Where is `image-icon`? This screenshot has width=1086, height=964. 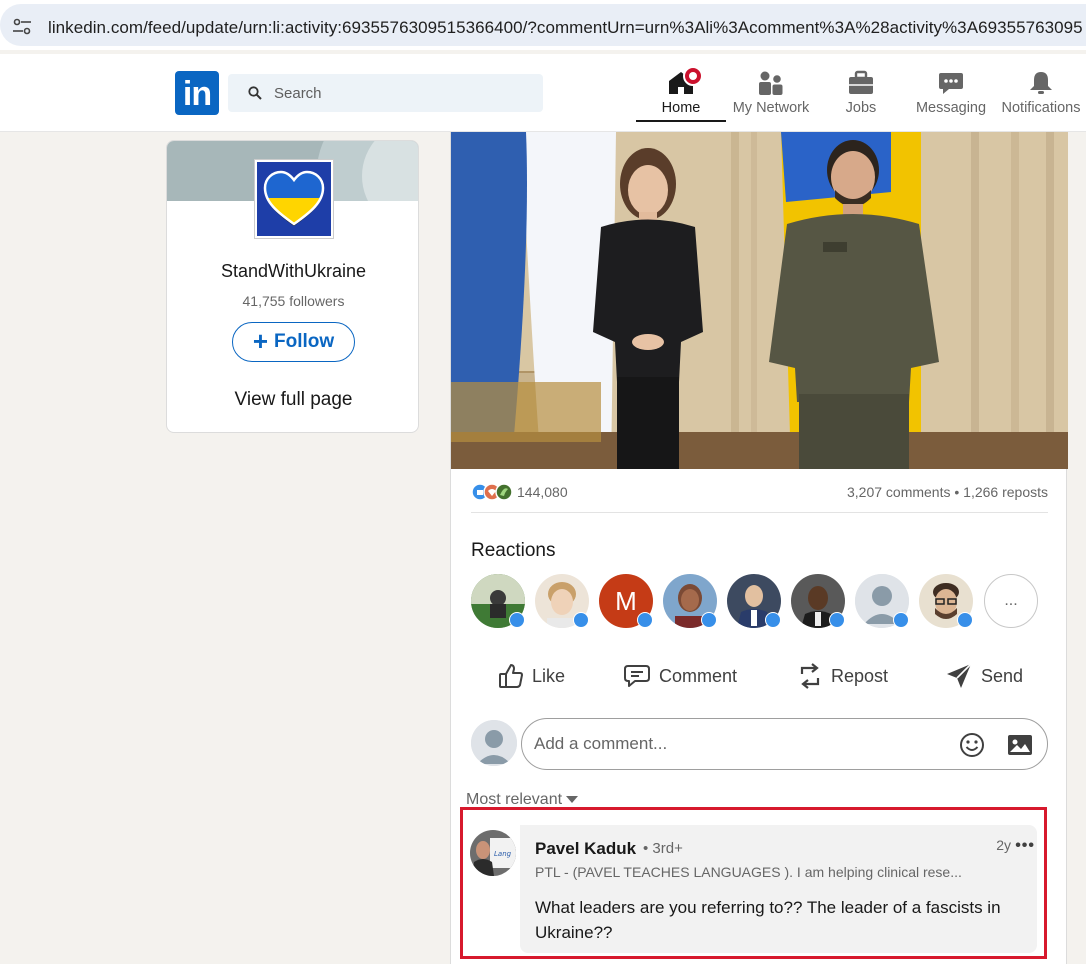 image-icon is located at coordinates (1020, 745).